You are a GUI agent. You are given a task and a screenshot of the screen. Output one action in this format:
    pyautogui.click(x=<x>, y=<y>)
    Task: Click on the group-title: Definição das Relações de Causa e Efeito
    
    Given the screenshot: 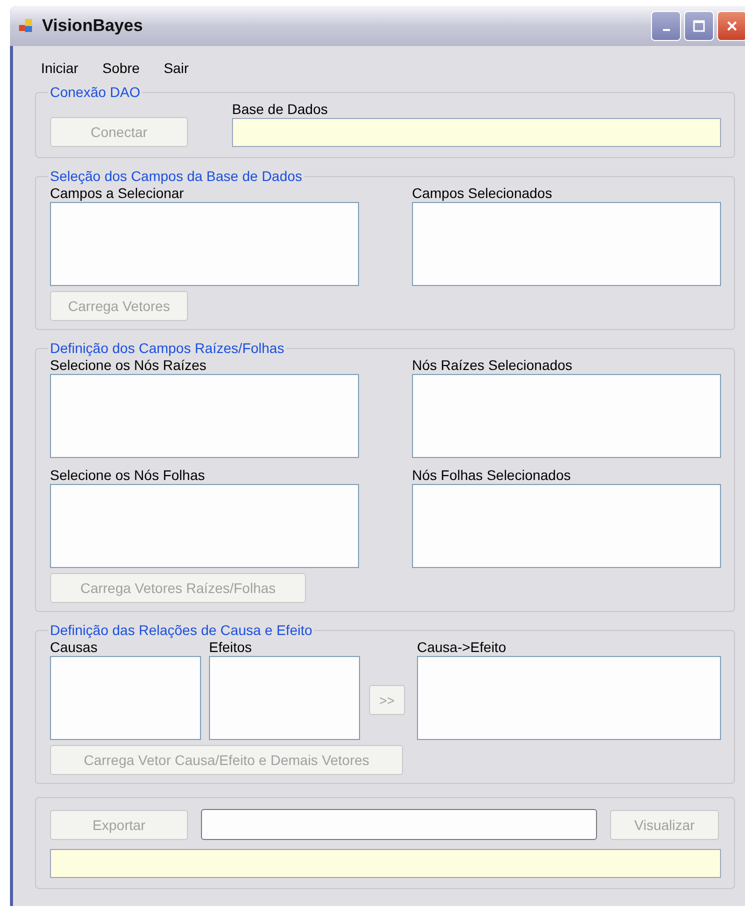 What is the action you would take?
    pyautogui.click(x=181, y=630)
    